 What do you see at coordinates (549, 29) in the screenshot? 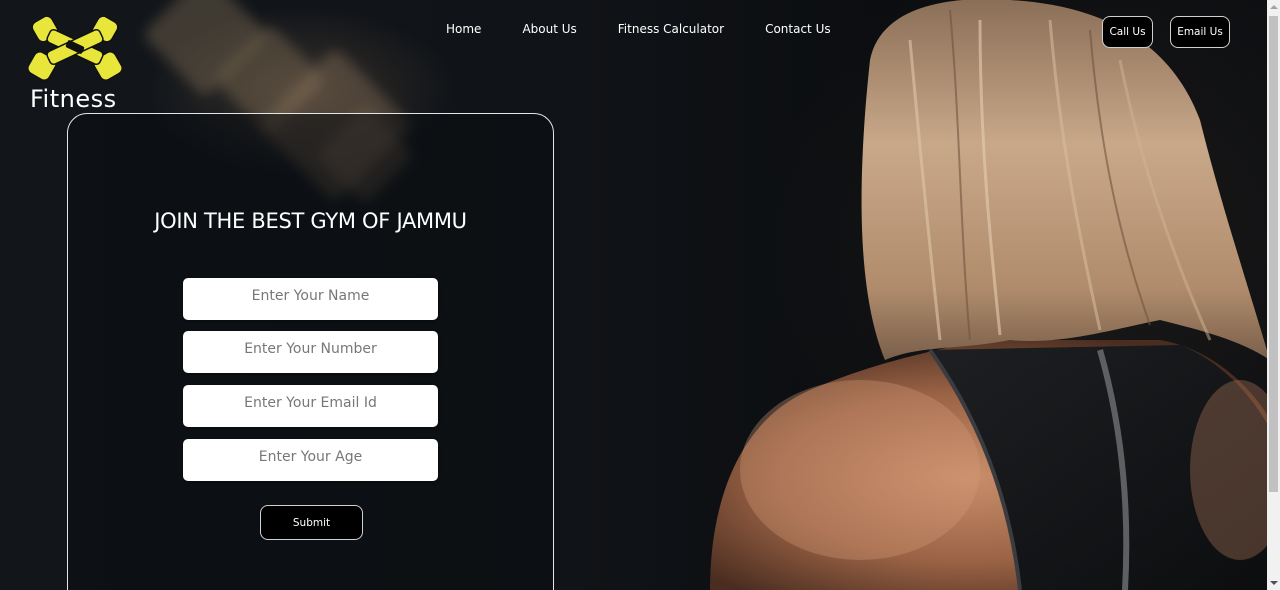
I see `nav-item-about-us: About Us` at bounding box center [549, 29].